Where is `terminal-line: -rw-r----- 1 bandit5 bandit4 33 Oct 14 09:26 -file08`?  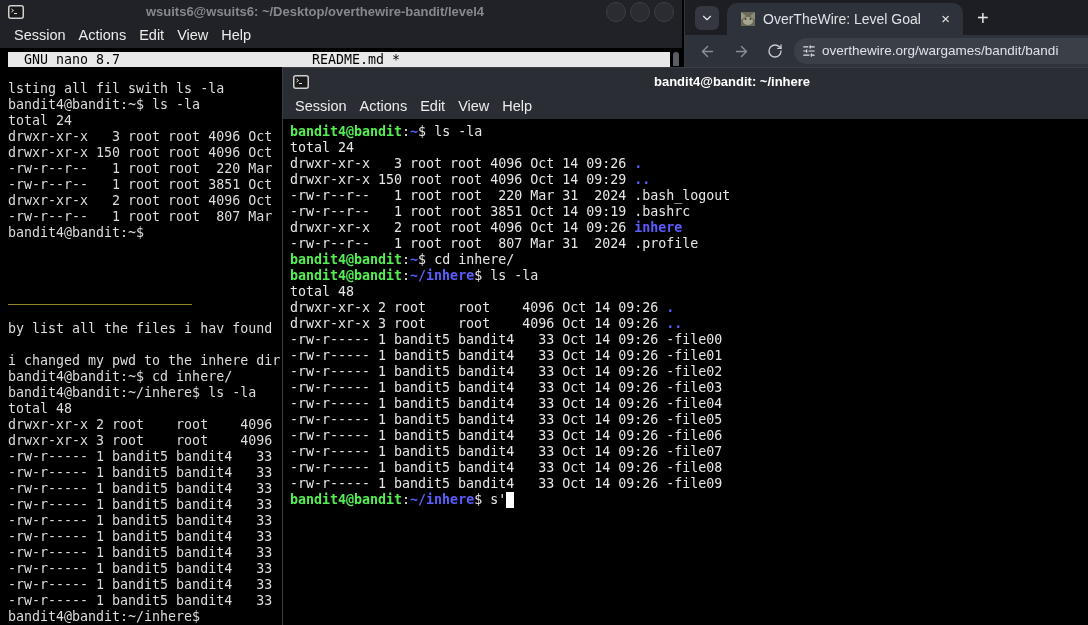 terminal-line: -rw-r----- 1 bandit5 bandit4 33 Oct 14 09:26 -file08 is located at coordinates (506, 468).